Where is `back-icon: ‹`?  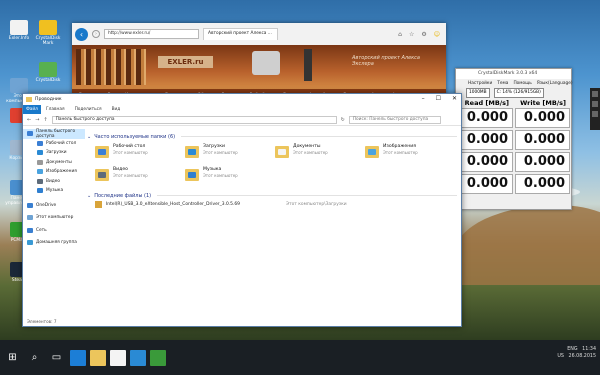
back-icon: ‹ is located at coordinates (81, 34).